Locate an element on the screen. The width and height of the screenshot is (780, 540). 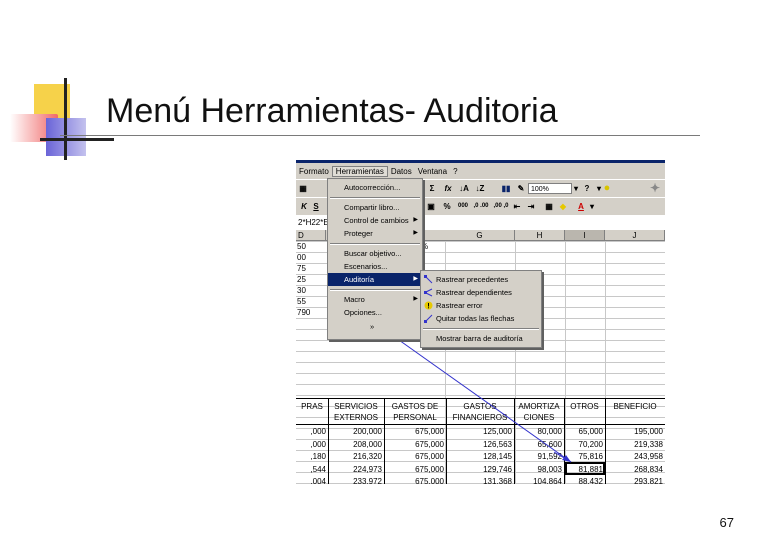
remove-arrows-icon is located at coordinates (428, 318).